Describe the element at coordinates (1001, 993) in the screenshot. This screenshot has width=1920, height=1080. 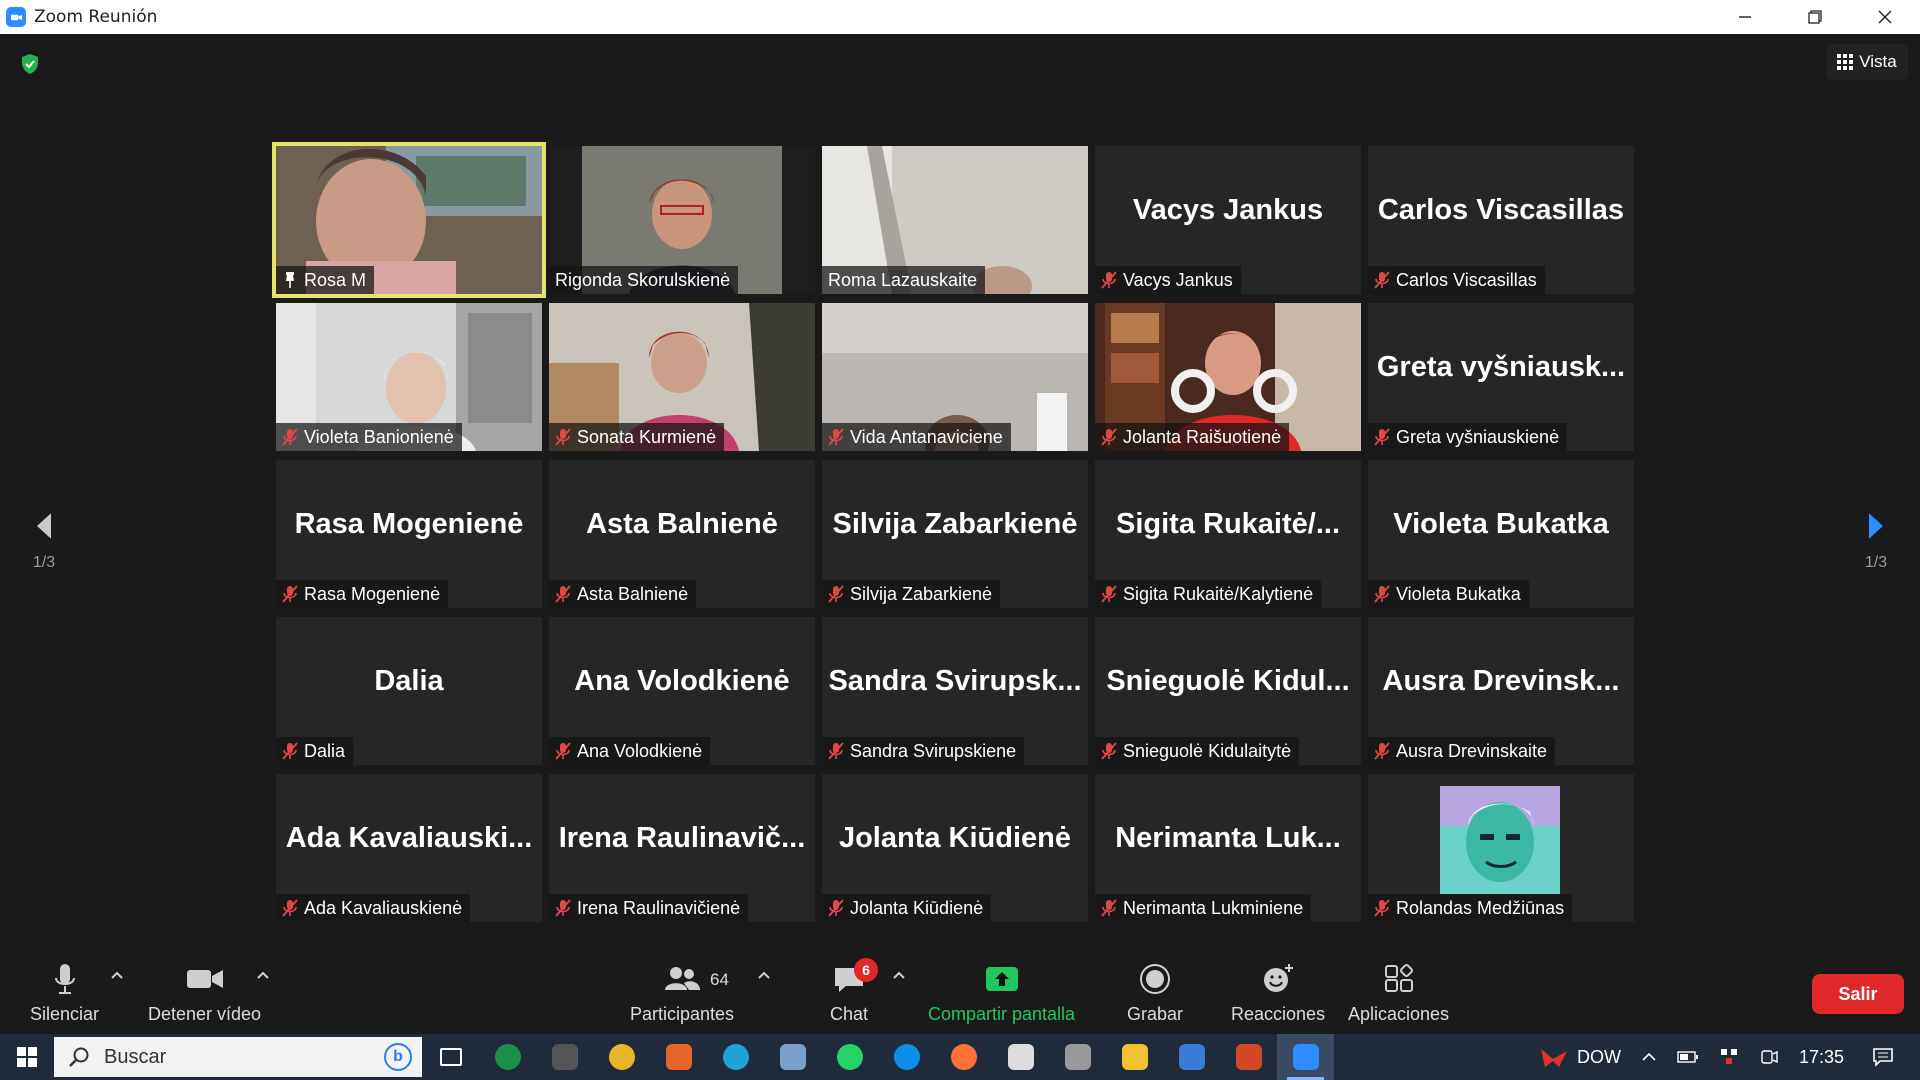
I see `share-screen-button: Compartir pantalla` at that location.